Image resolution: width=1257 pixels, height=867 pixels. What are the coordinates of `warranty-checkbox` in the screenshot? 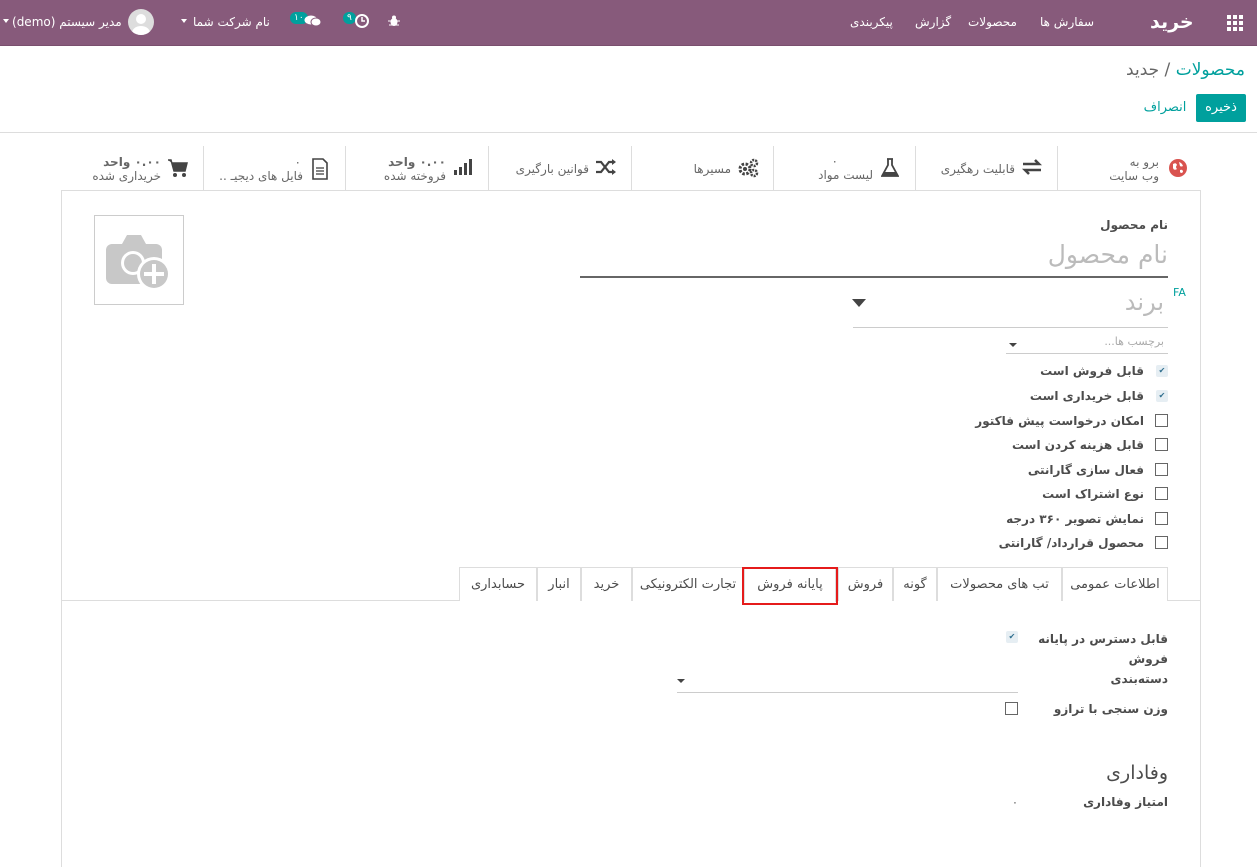 It's located at (1161, 469).